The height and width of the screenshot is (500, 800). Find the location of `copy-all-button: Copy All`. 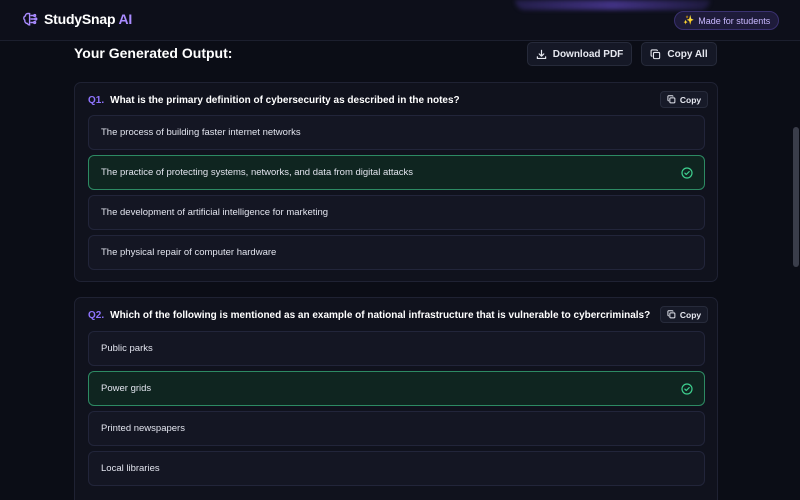

copy-all-button: Copy All is located at coordinates (679, 54).